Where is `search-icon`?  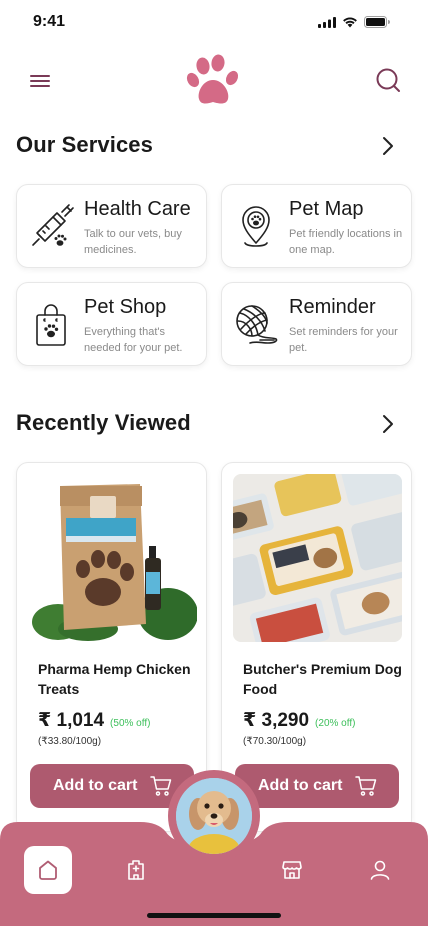
search-icon is located at coordinates (388, 80).